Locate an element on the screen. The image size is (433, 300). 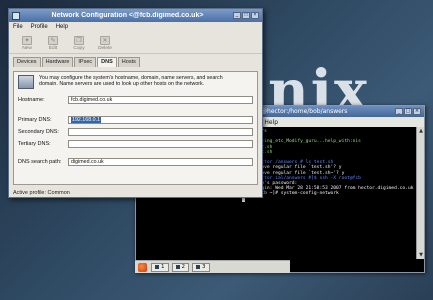
tertiary-dns-field is located at coordinates (160, 144).